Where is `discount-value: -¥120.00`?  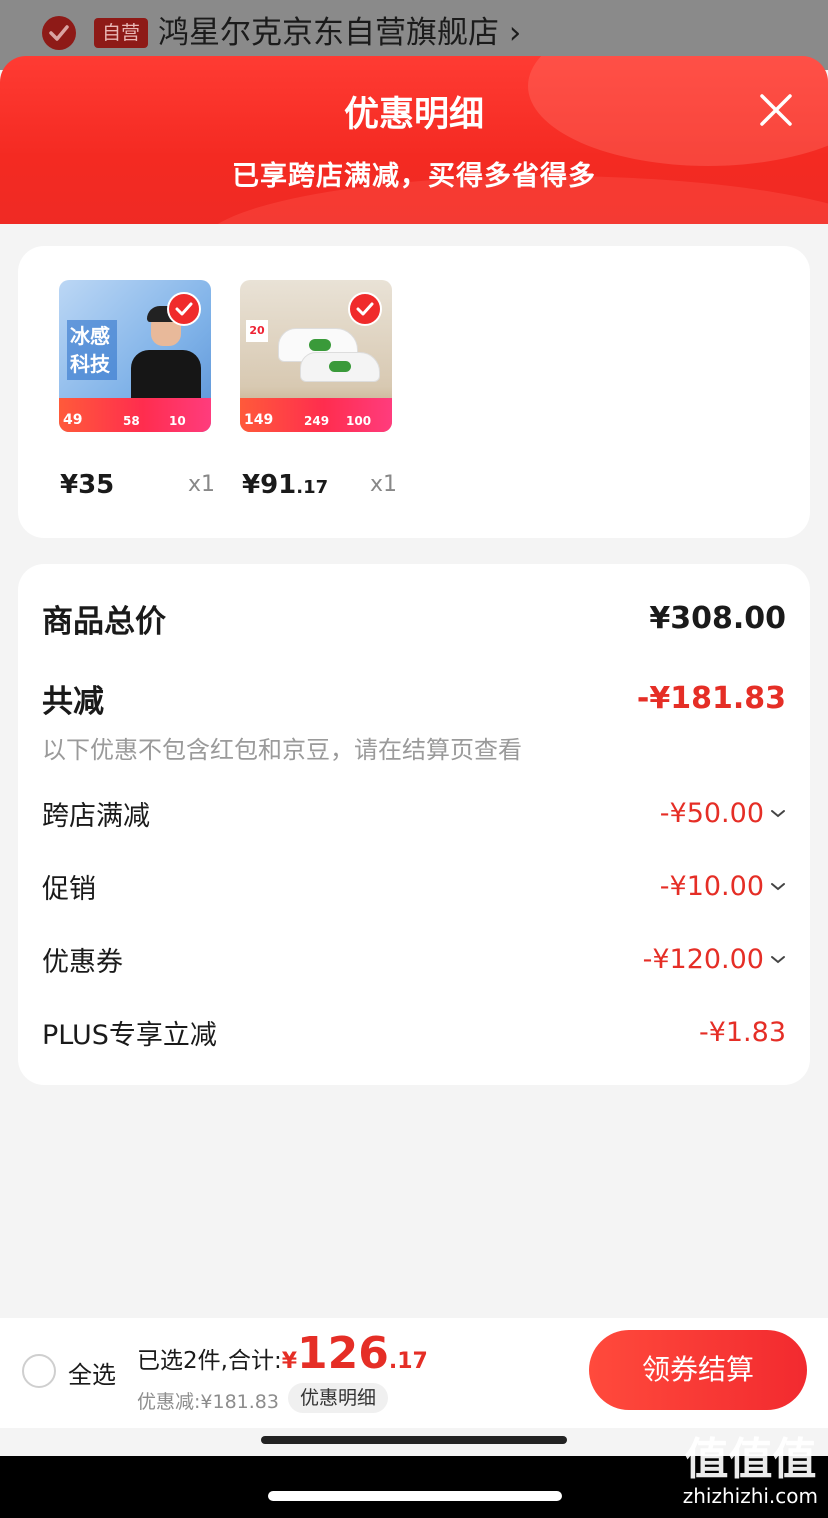 discount-value: -¥120.00 is located at coordinates (714, 959).